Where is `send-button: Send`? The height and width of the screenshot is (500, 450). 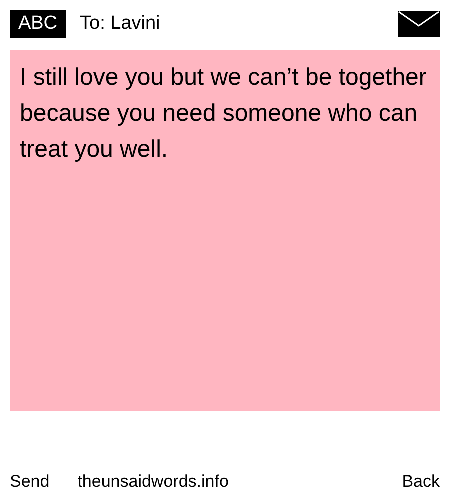
send-button: Send is located at coordinates (30, 481).